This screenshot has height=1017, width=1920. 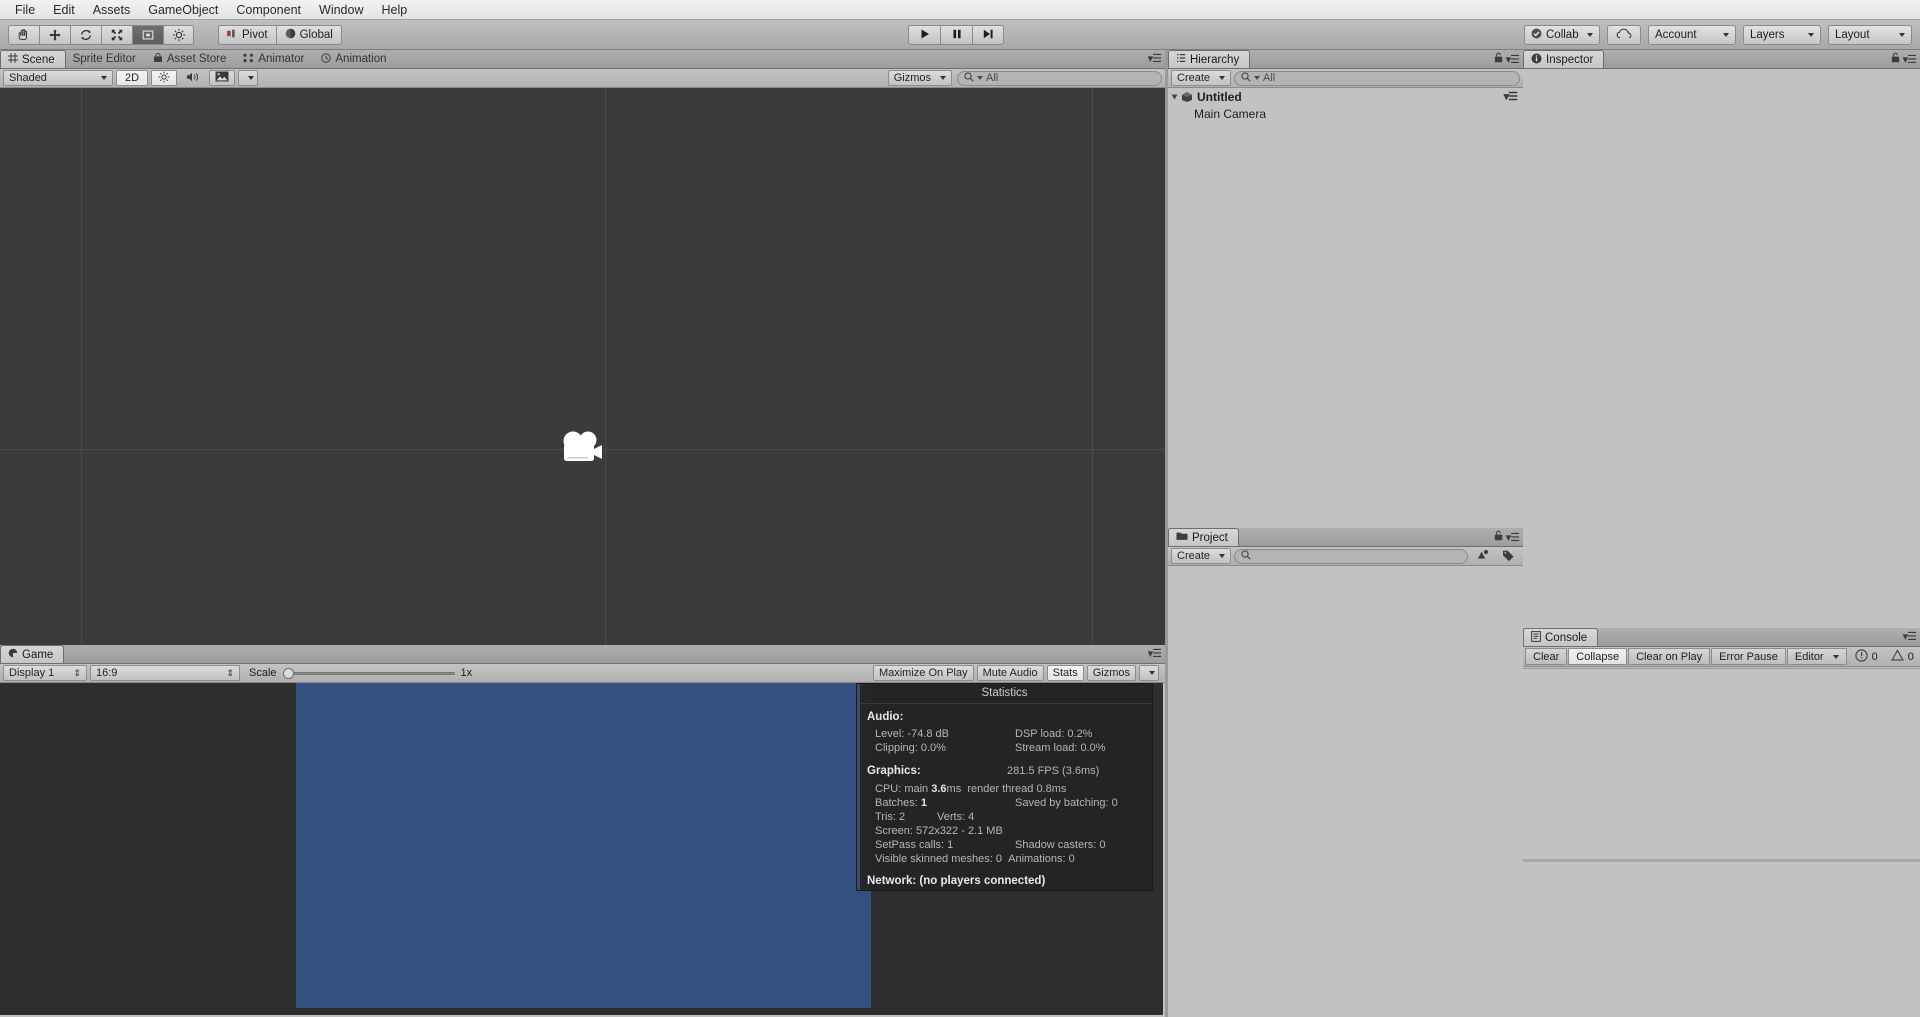 I want to click on layout-button: Layout, so click(x=1870, y=35).